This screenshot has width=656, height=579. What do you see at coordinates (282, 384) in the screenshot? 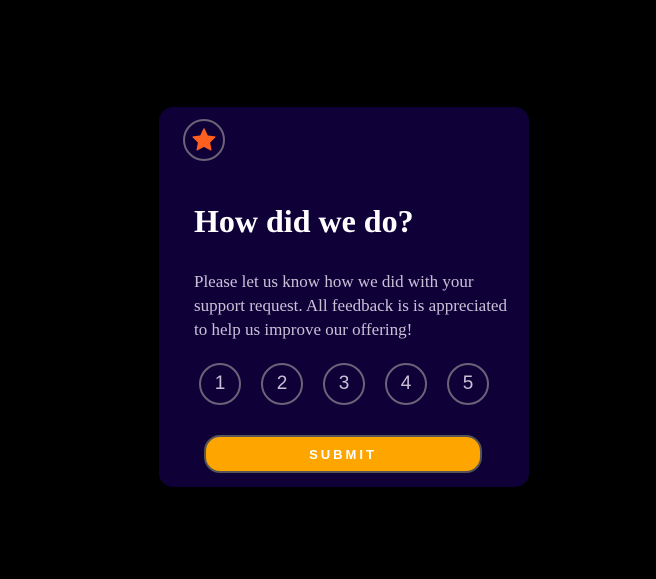
I see `rating-option-2: 2` at bounding box center [282, 384].